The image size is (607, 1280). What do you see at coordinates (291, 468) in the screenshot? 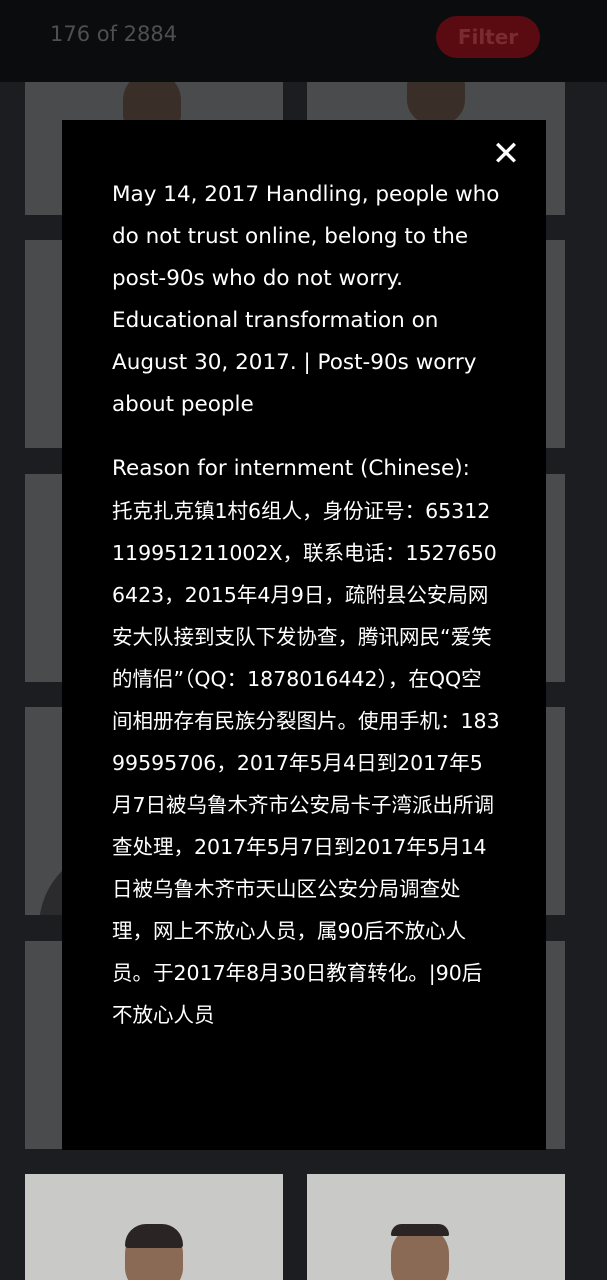
I see `reason-heading: Reason for internment (Chinese):` at bounding box center [291, 468].